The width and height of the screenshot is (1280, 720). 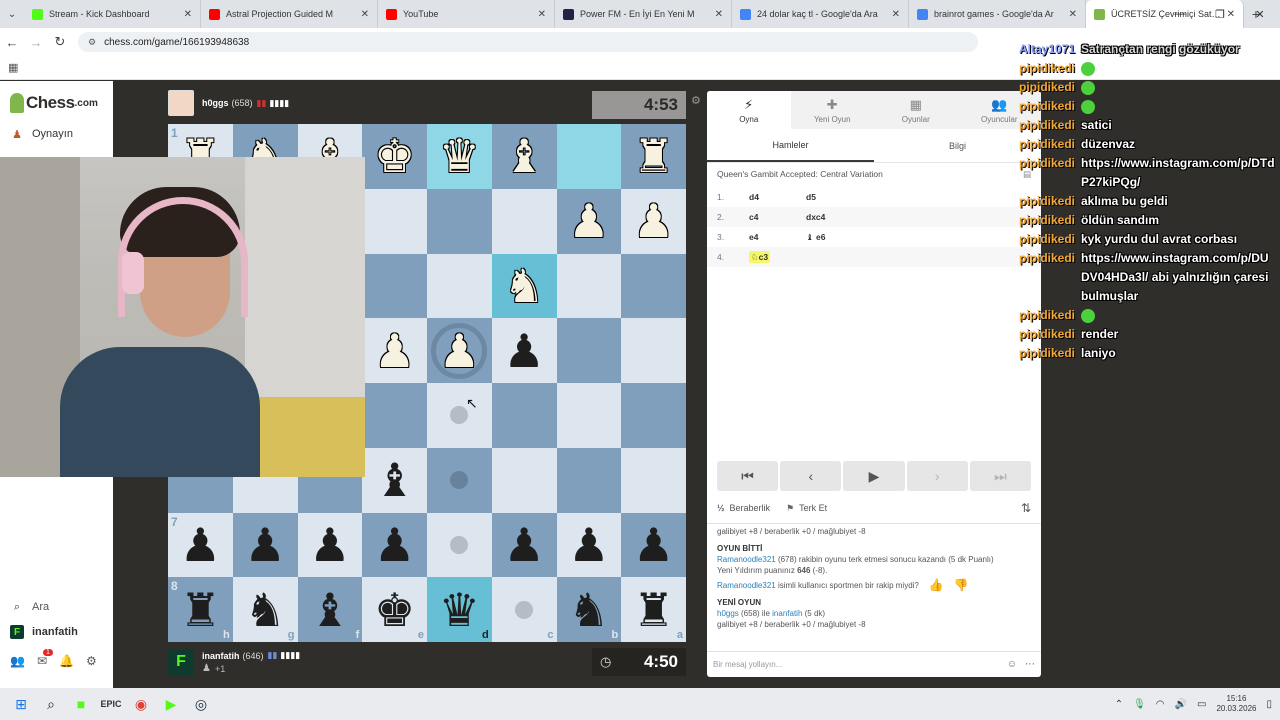 What do you see at coordinates (728, 613) in the screenshot?
I see `player1-link: h0ggs` at bounding box center [728, 613].